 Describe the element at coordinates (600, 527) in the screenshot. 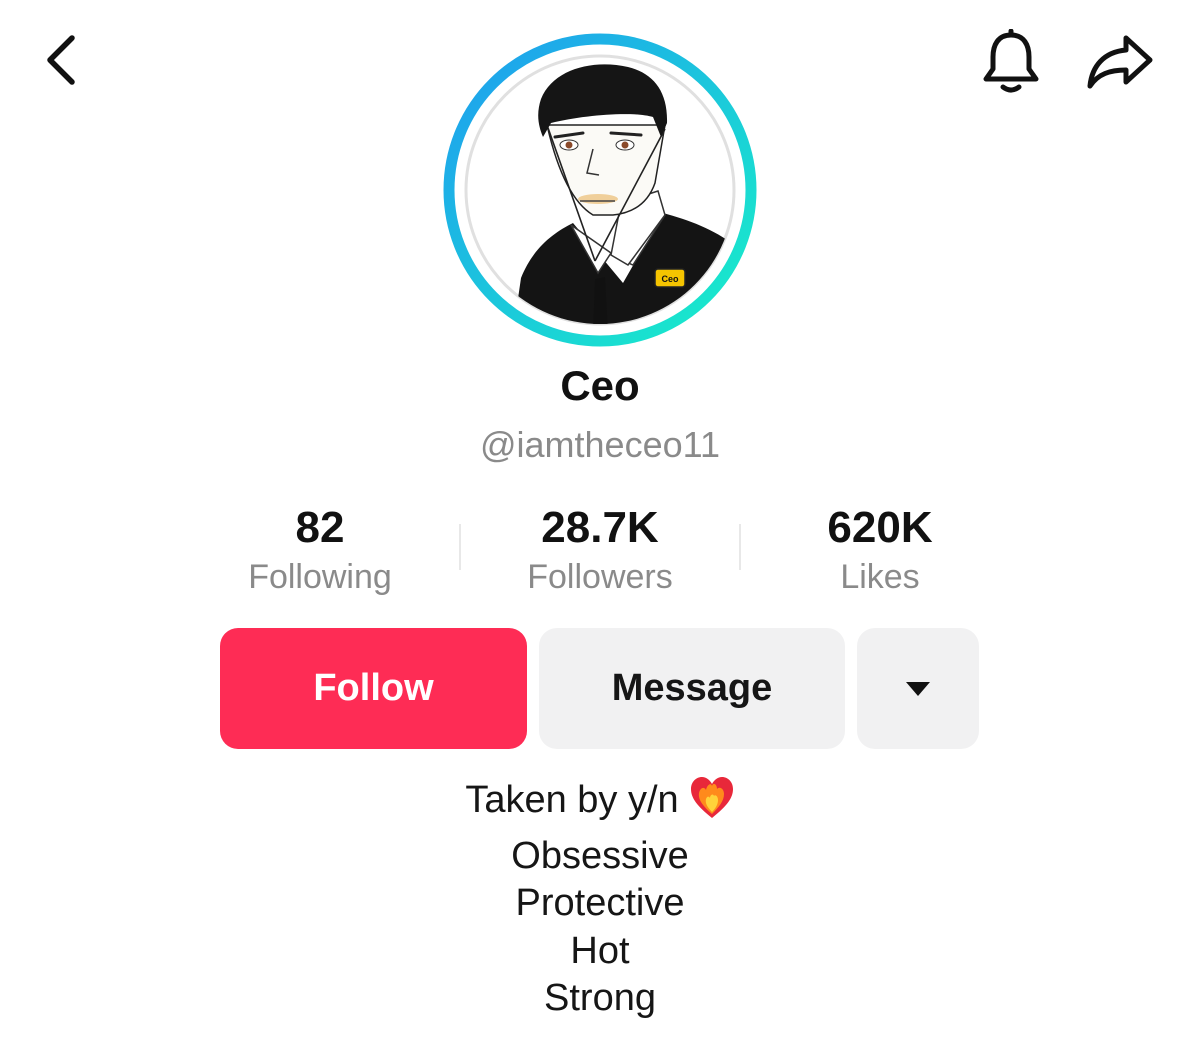

I see `stat-value: 28.7K` at that location.